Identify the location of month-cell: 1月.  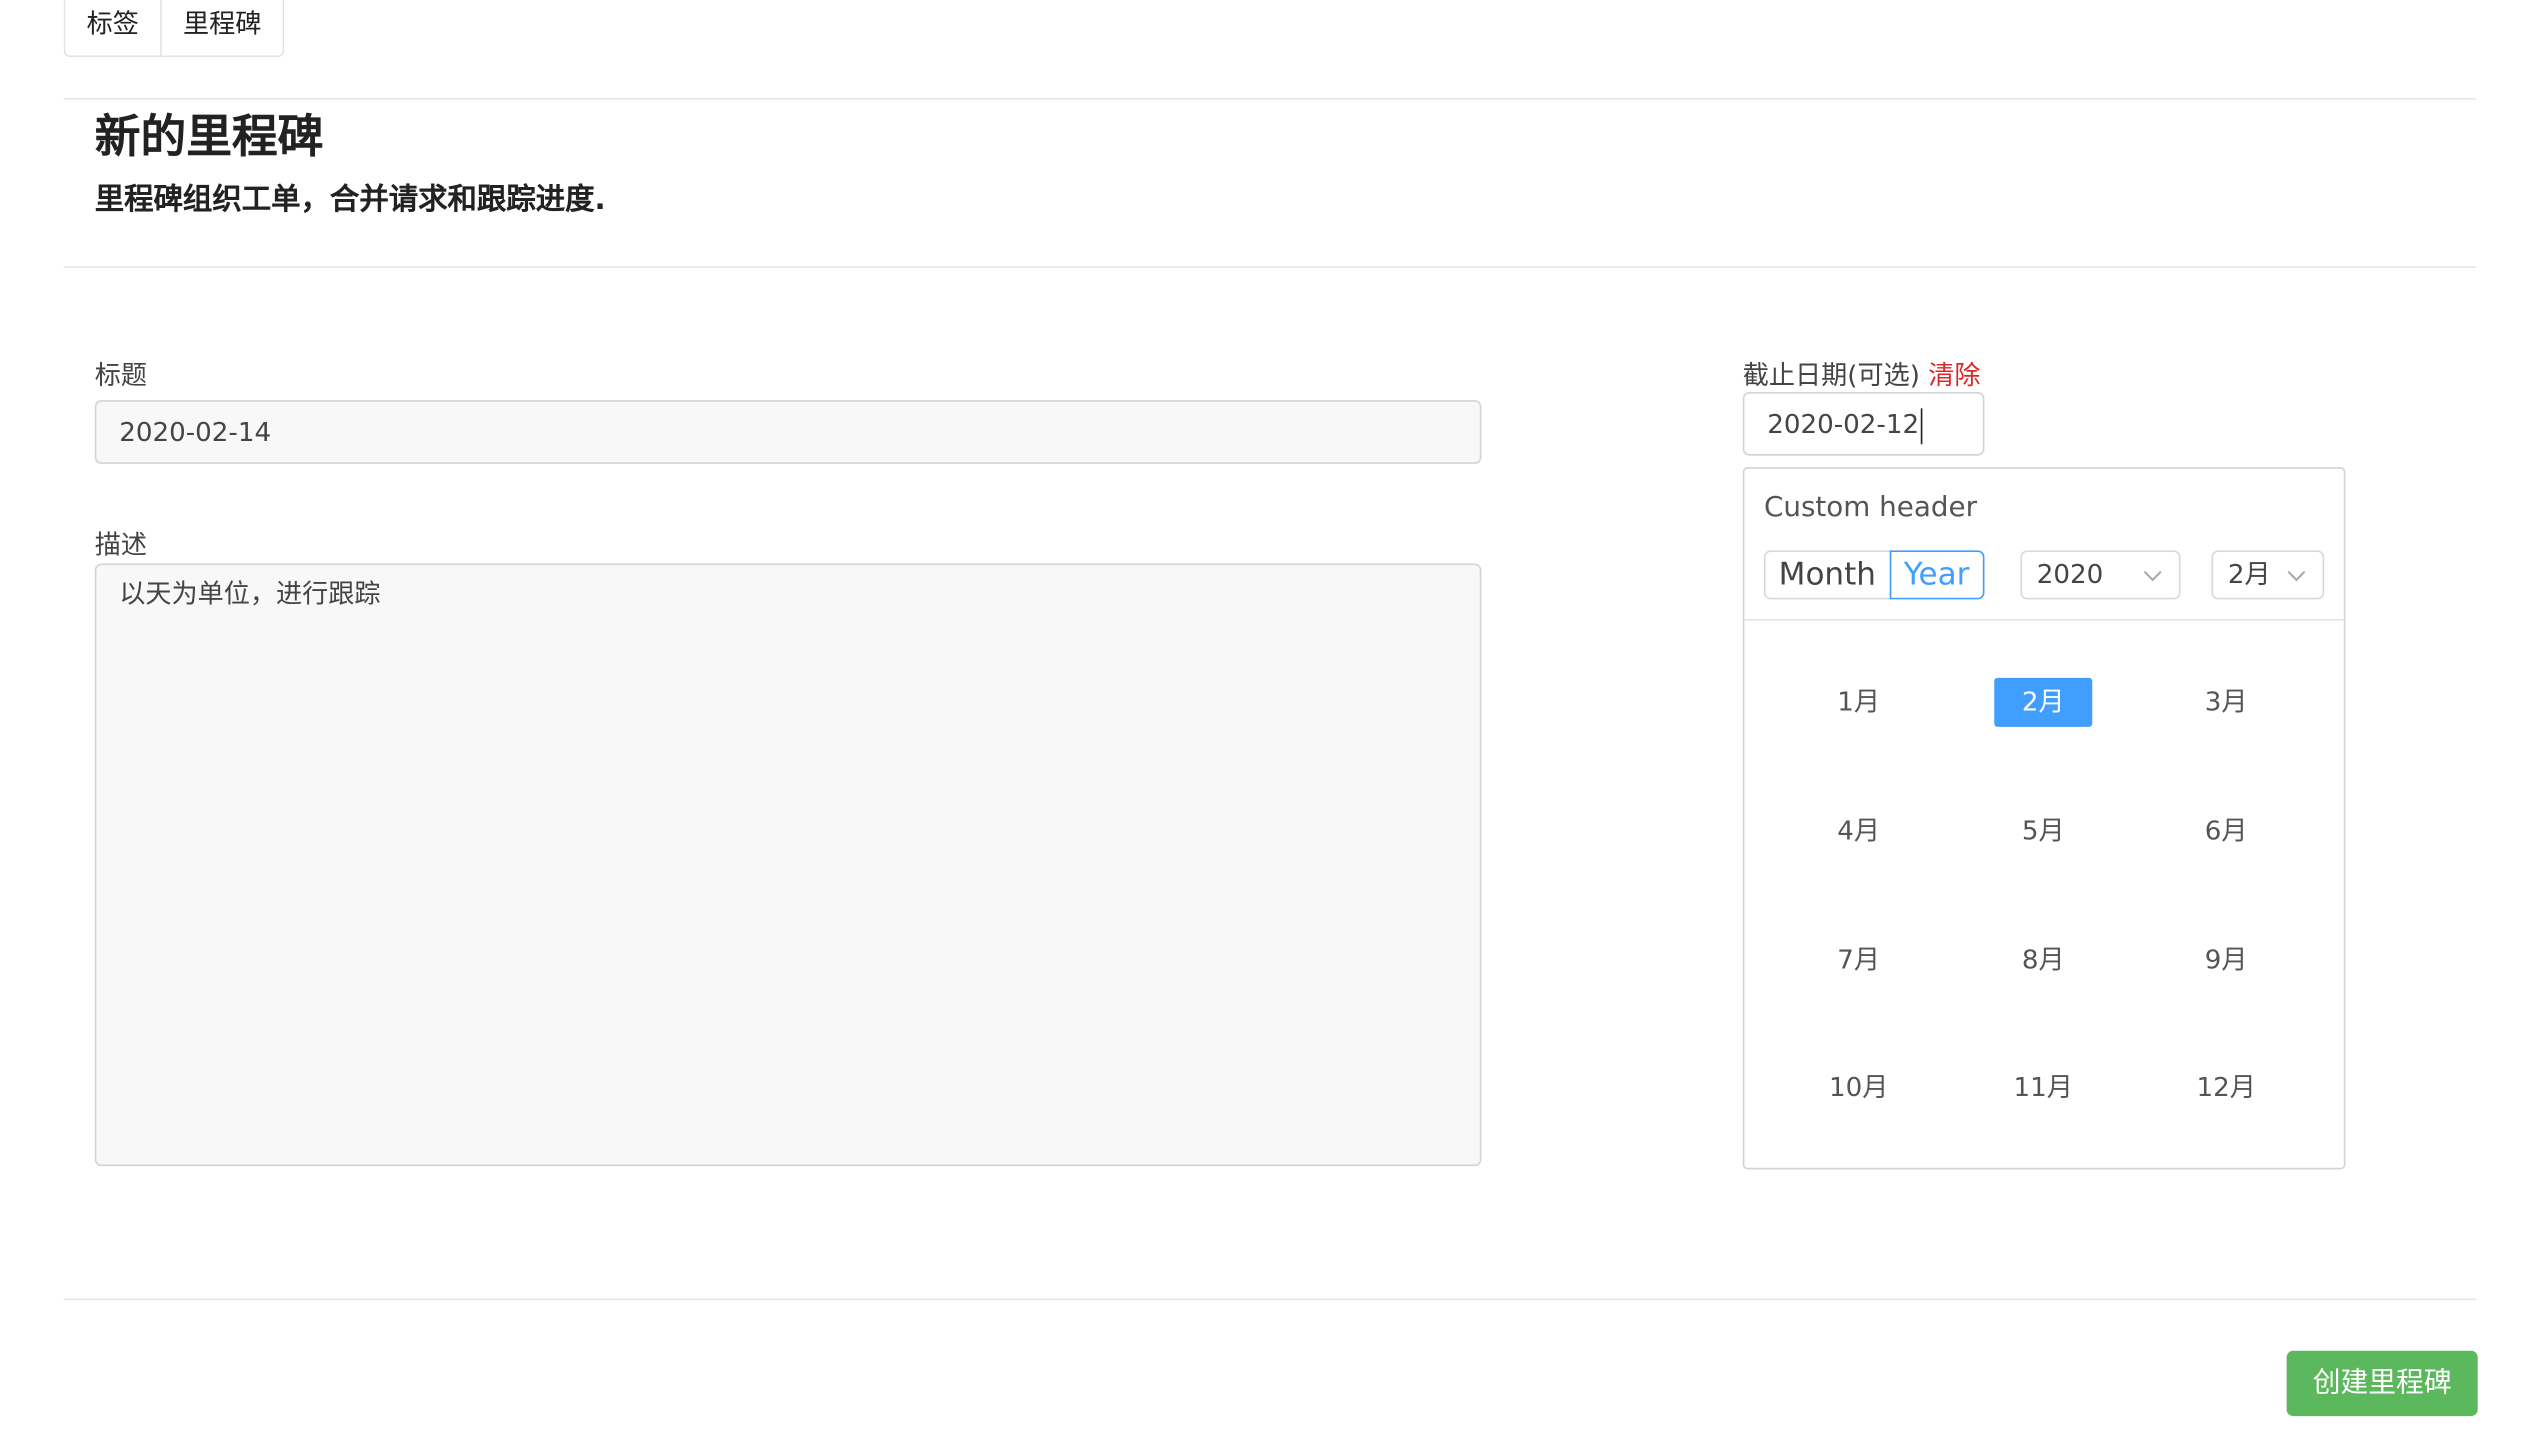
(1859, 702).